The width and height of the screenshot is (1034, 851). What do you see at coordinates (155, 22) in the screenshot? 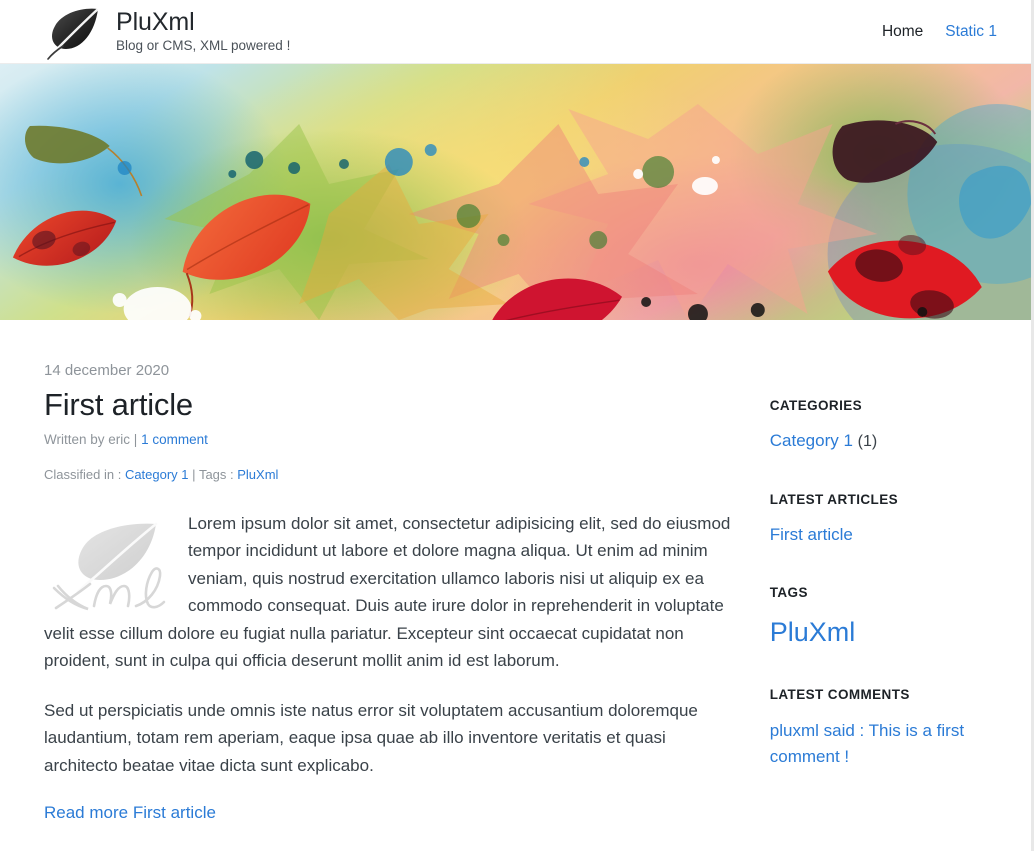
I see `site-title: PluXml` at bounding box center [155, 22].